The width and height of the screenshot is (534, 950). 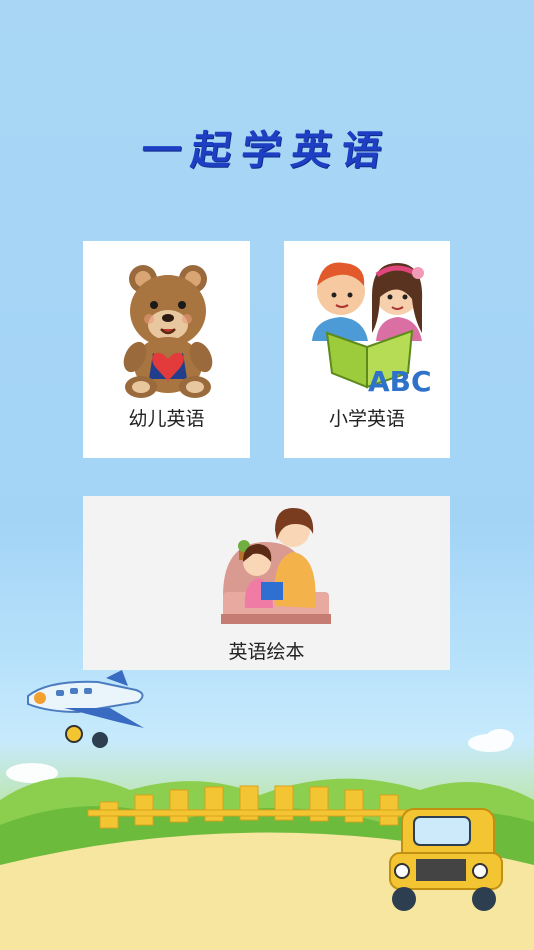 What do you see at coordinates (166, 419) in the screenshot?
I see `kids-english-label: 幼儿英语` at bounding box center [166, 419].